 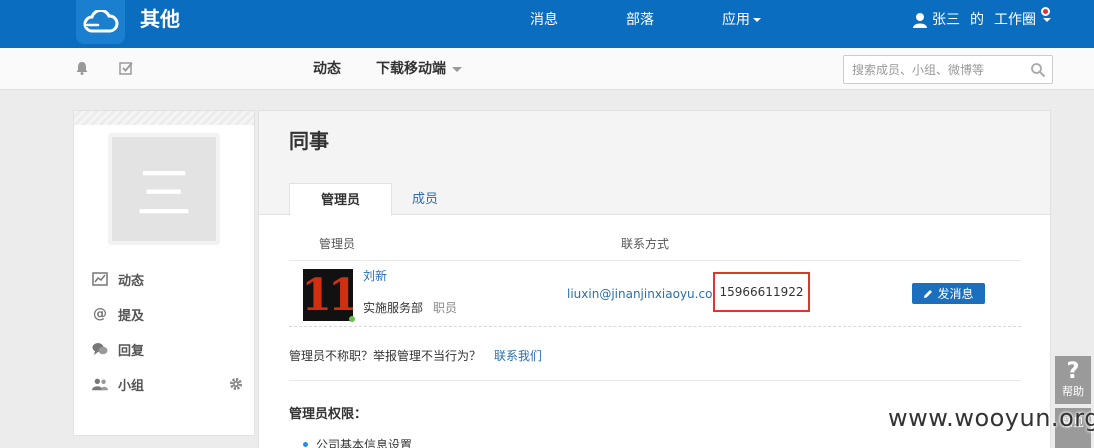 I want to click on help-button: ? 帮助, so click(x=1073, y=380).